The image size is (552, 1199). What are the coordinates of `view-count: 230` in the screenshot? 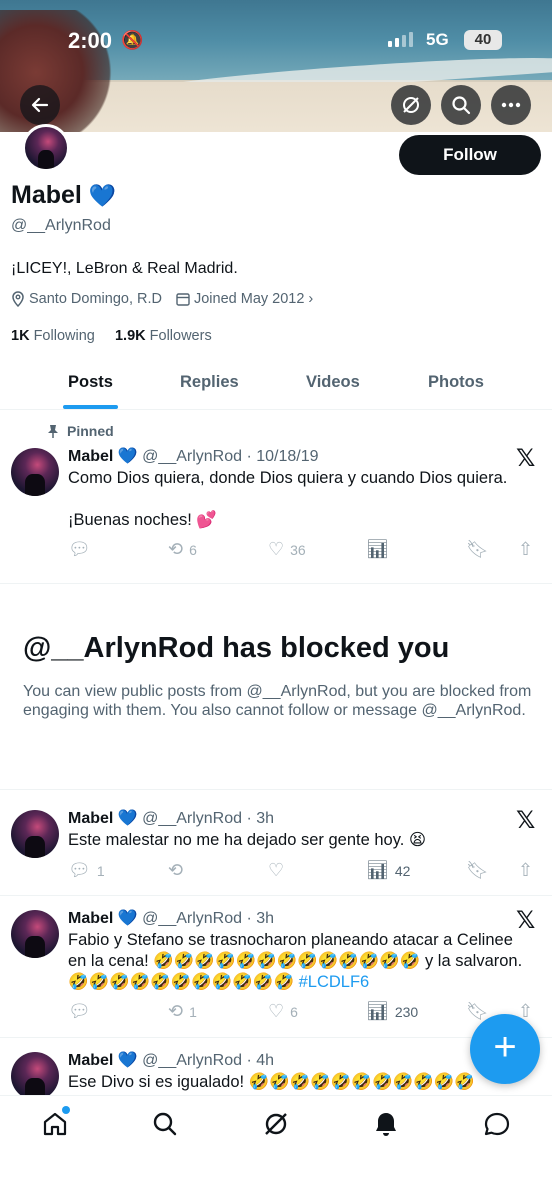 It's located at (406, 1011).